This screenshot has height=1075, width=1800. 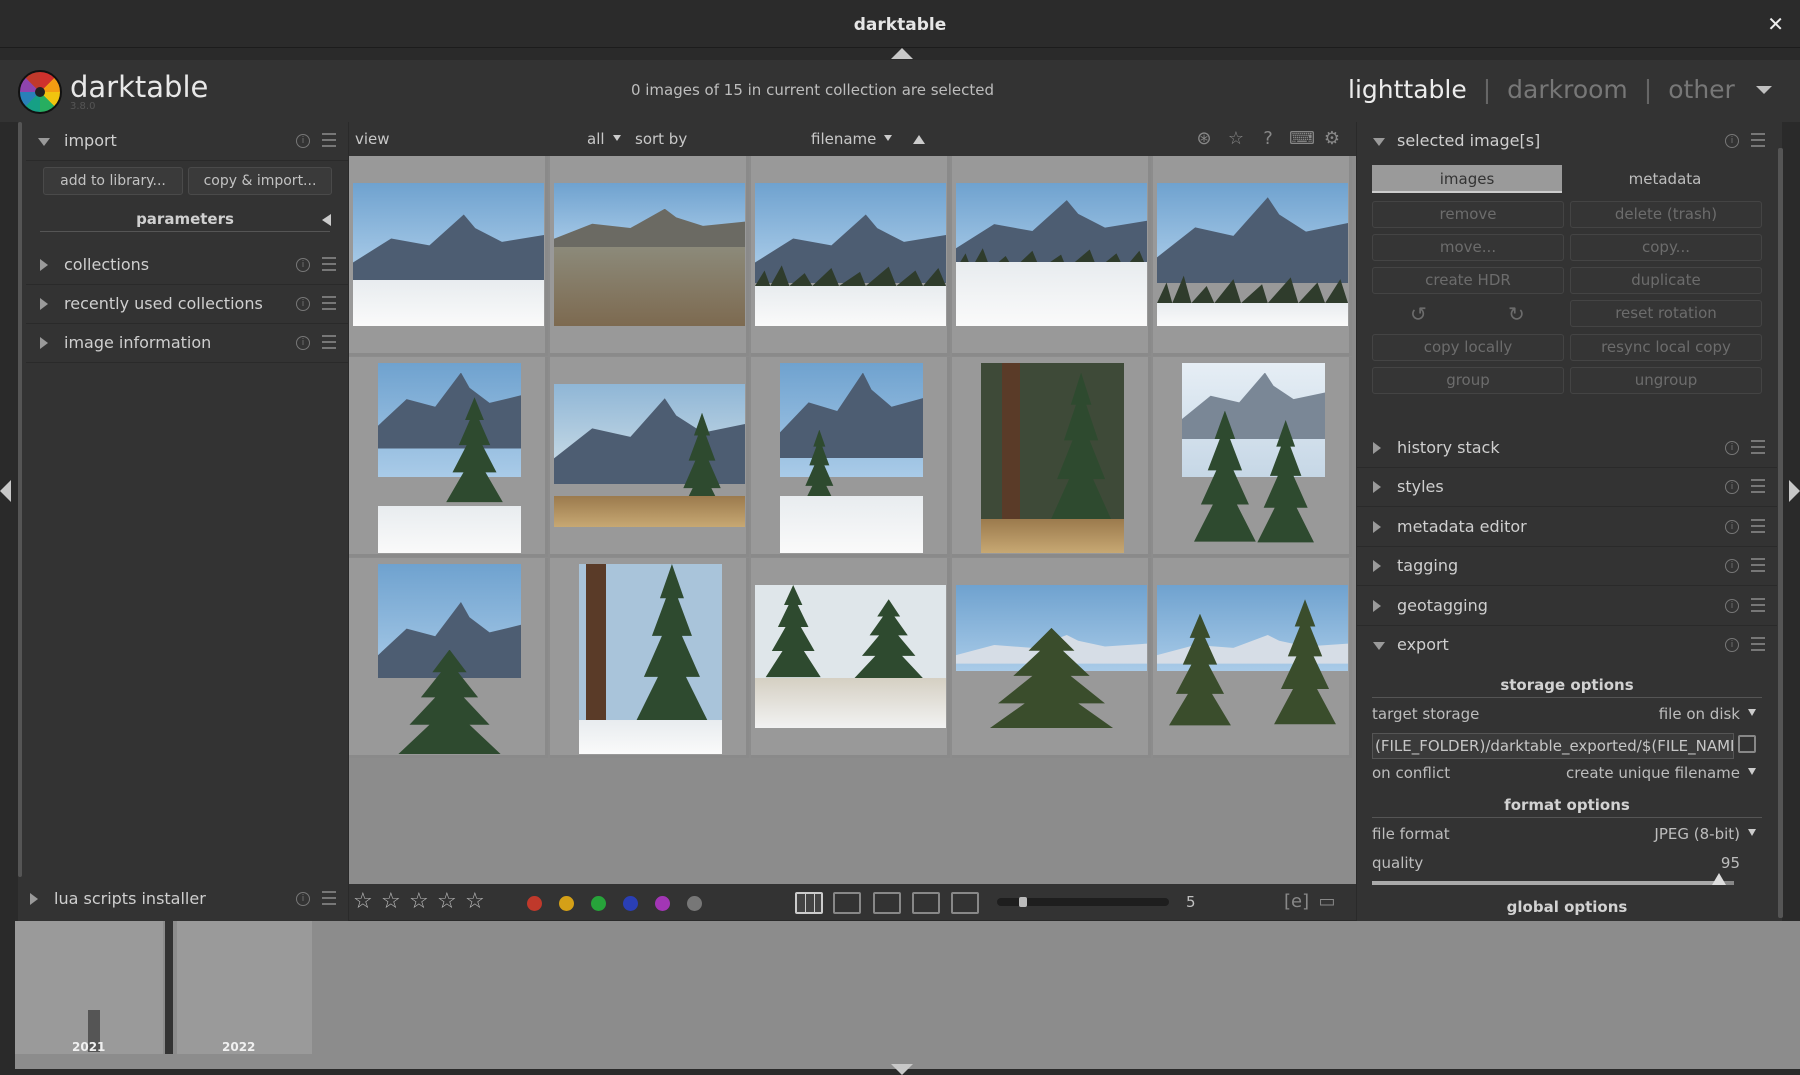 What do you see at coordinates (1467, 179) in the screenshot?
I see `tab-images: images` at bounding box center [1467, 179].